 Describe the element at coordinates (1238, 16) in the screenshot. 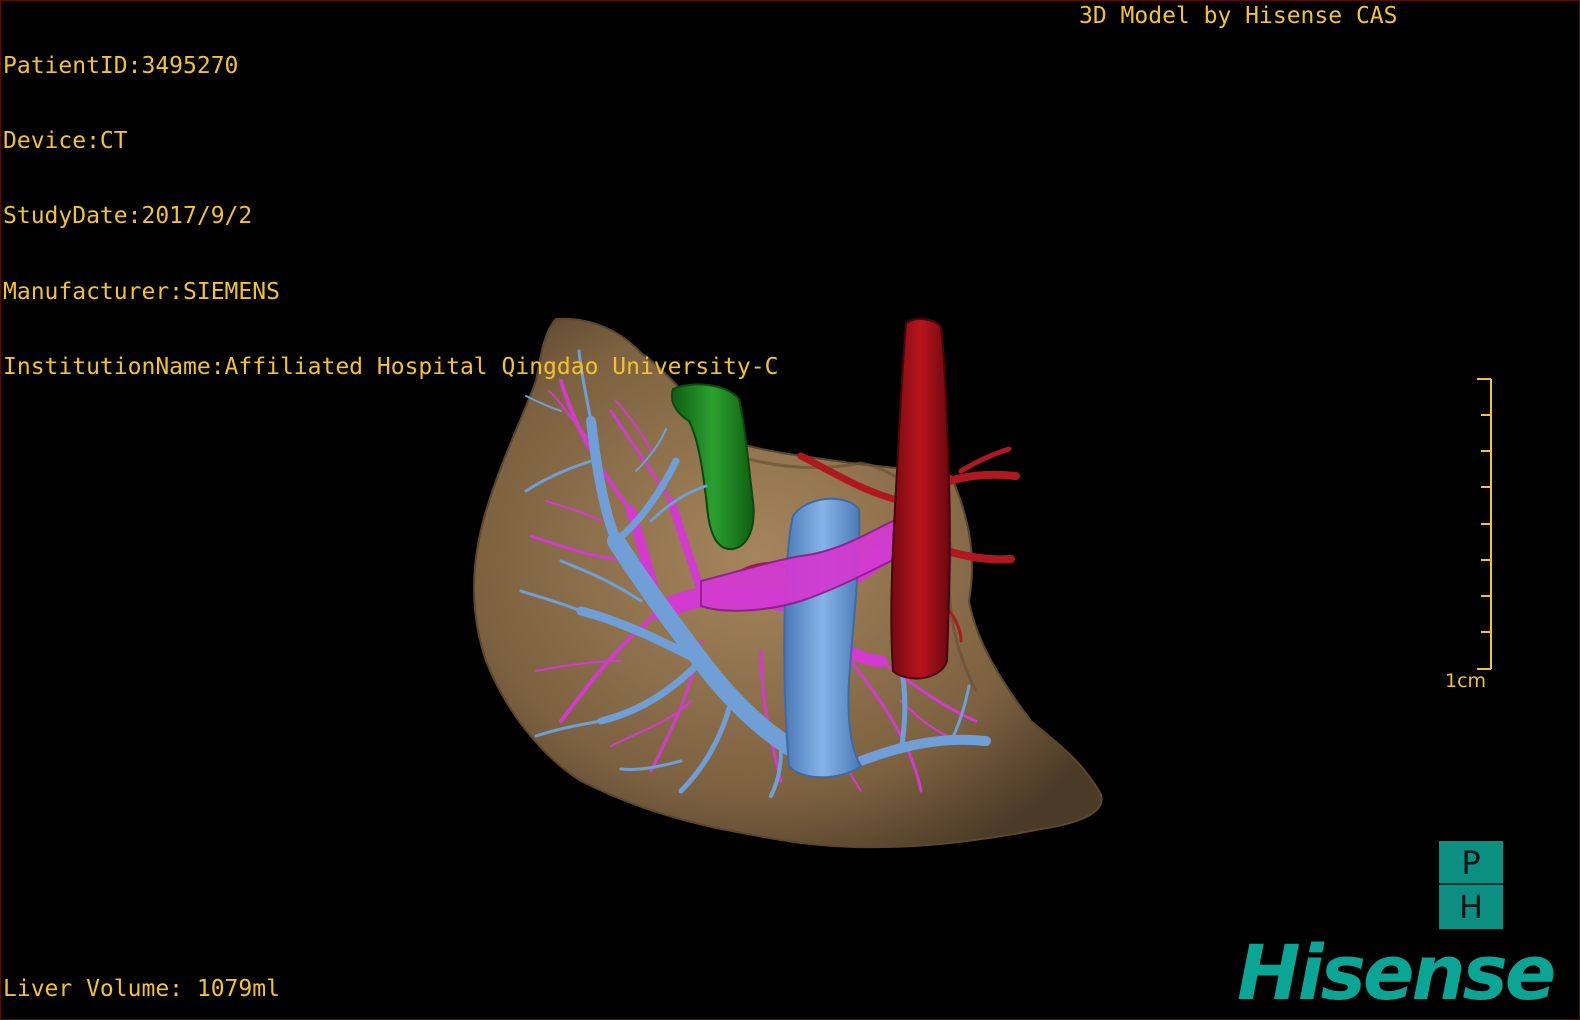

I see `model-credit-text: 3D Model by Hisense CAS` at that location.